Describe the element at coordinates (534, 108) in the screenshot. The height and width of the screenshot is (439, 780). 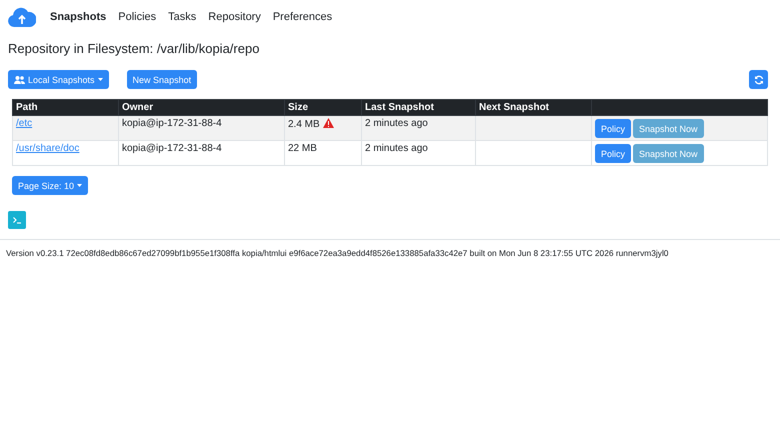
I see `column-header: Next Snapshot` at that location.